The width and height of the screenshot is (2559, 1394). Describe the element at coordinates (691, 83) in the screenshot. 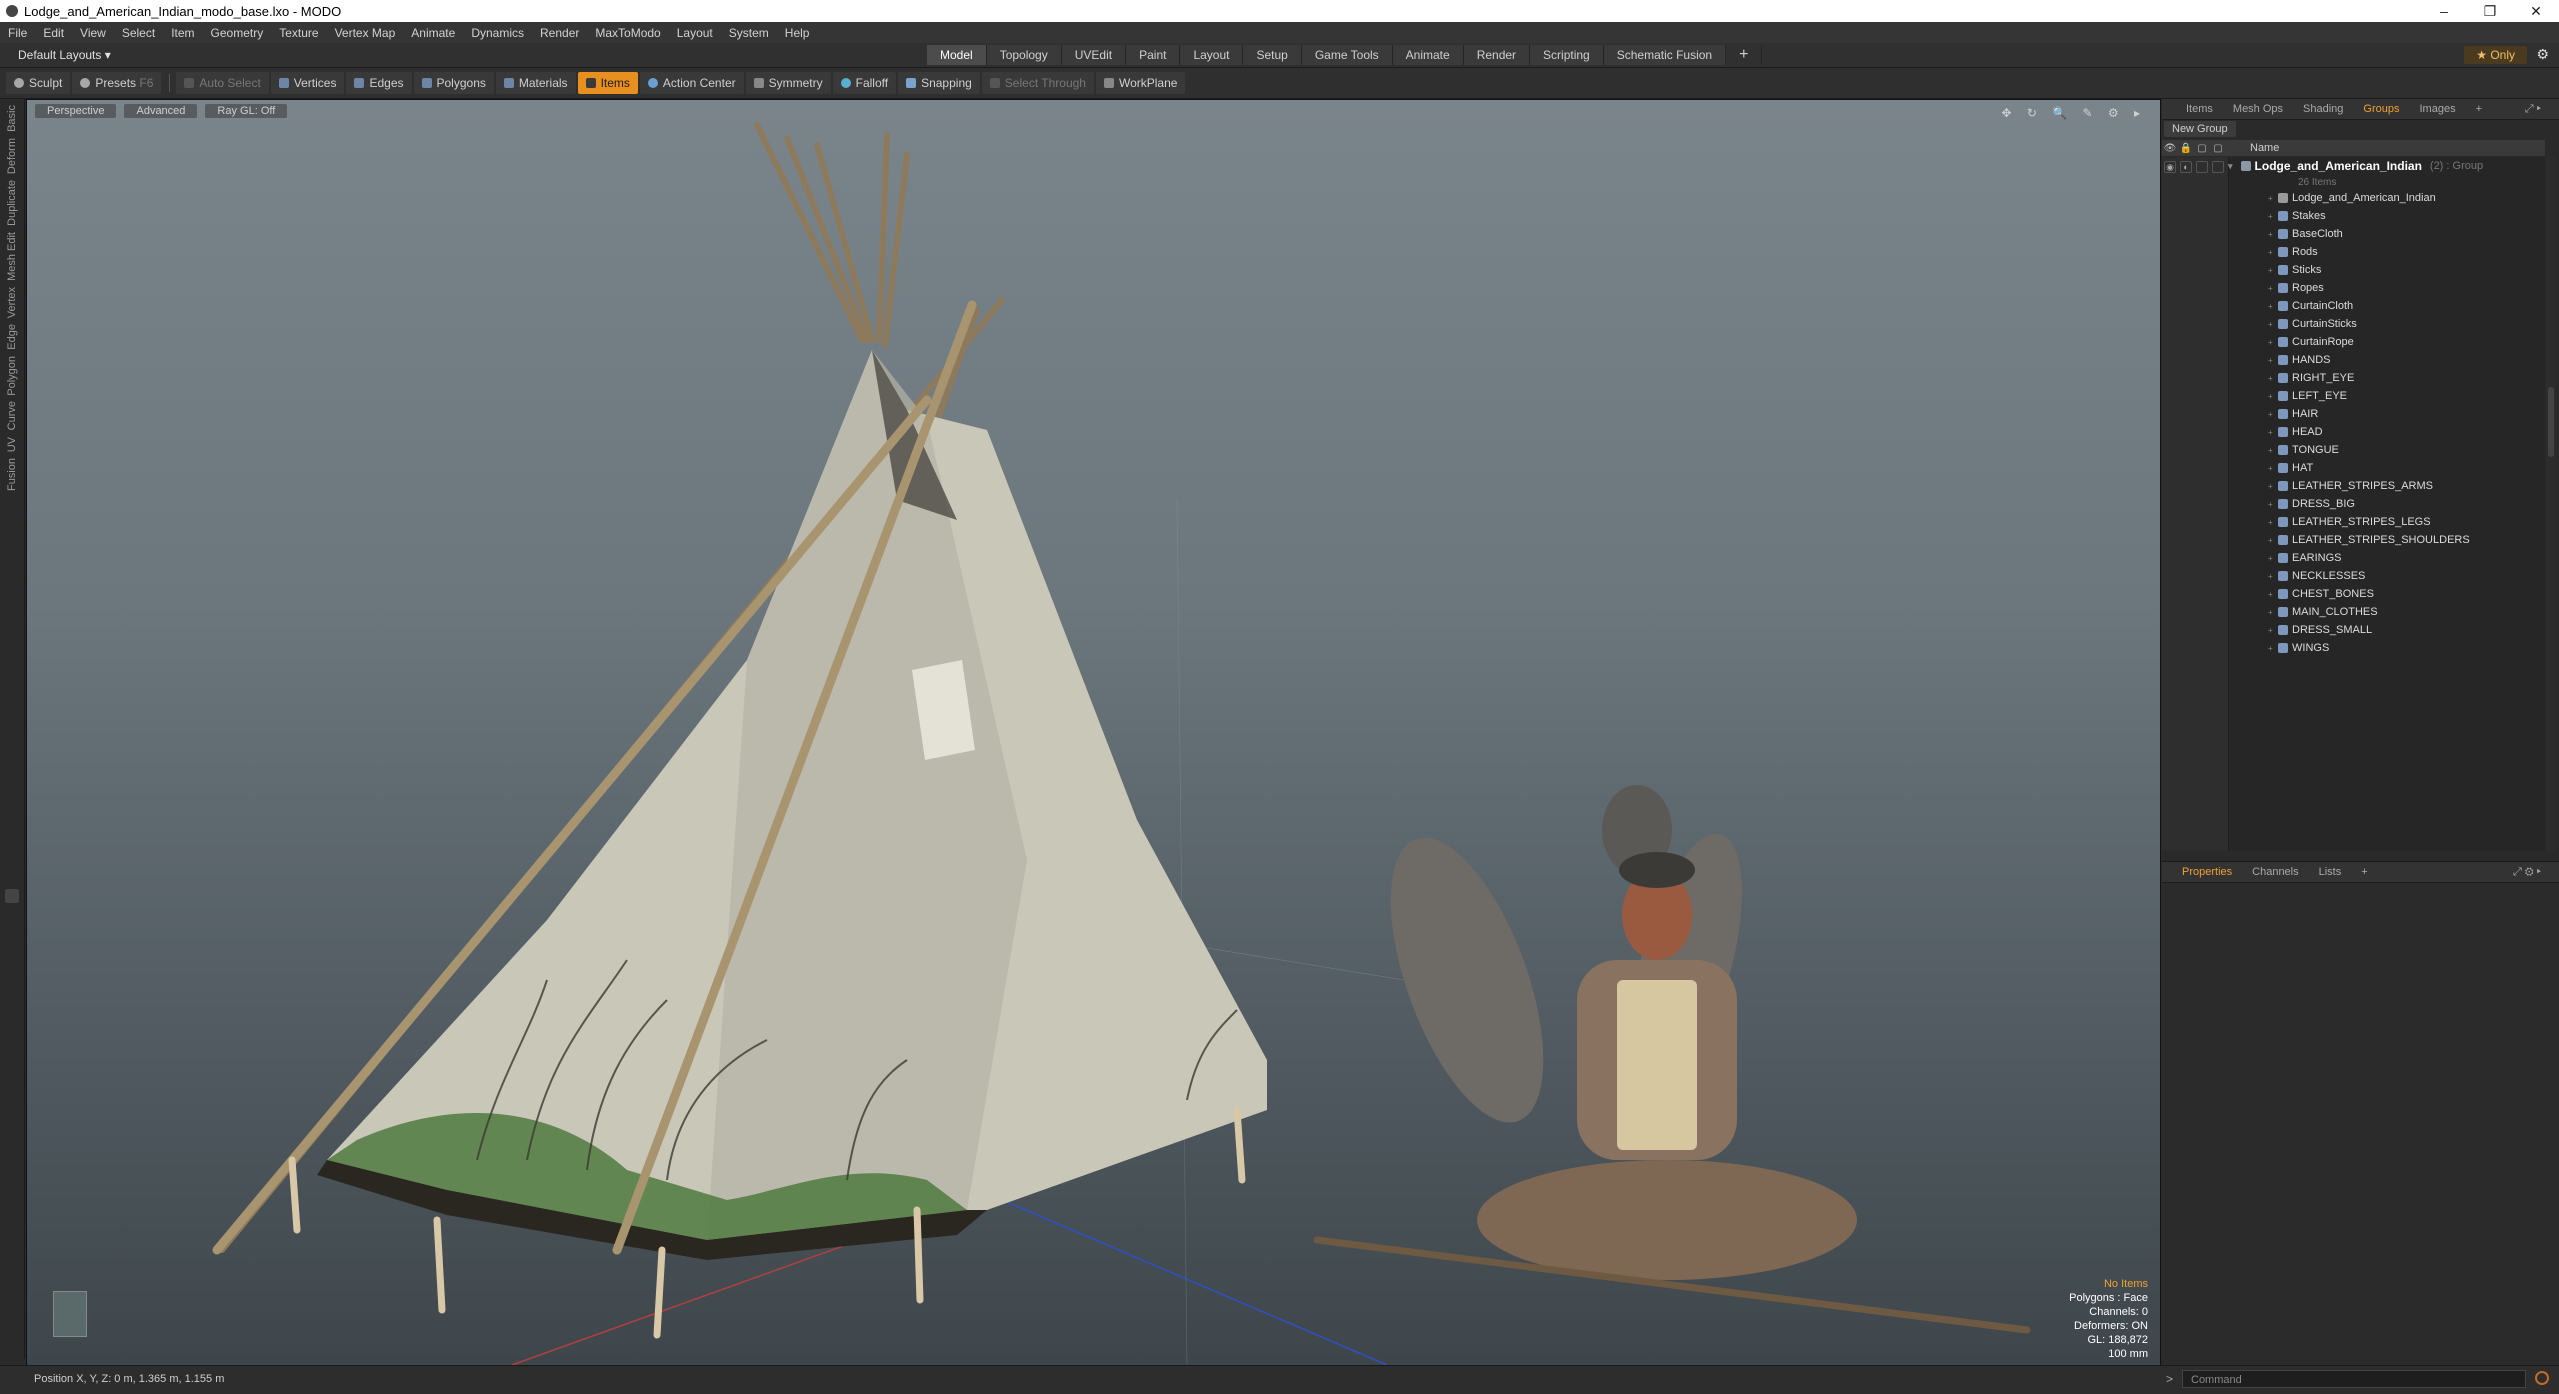

I see `action-center-button: Action Center` at that location.